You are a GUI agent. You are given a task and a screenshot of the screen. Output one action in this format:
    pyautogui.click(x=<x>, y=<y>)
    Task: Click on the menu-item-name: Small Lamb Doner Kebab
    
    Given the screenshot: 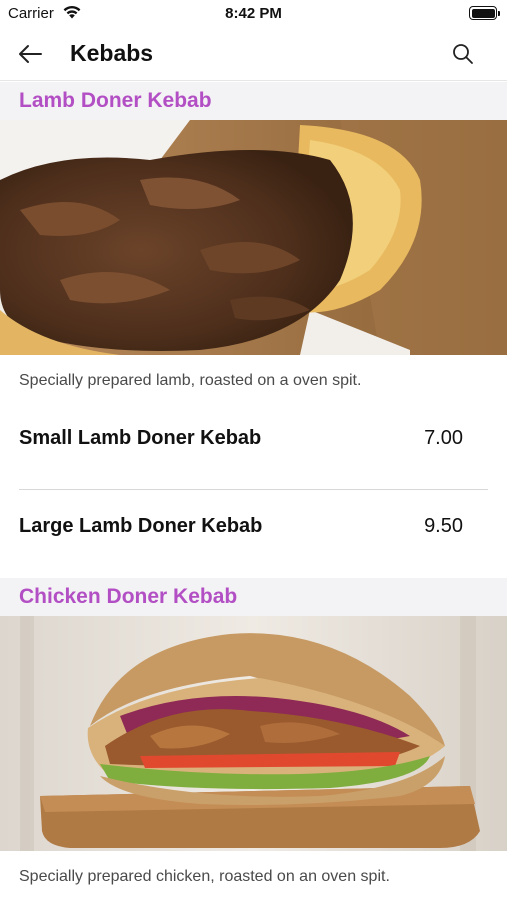 What is the action you would take?
    pyautogui.click(x=140, y=438)
    